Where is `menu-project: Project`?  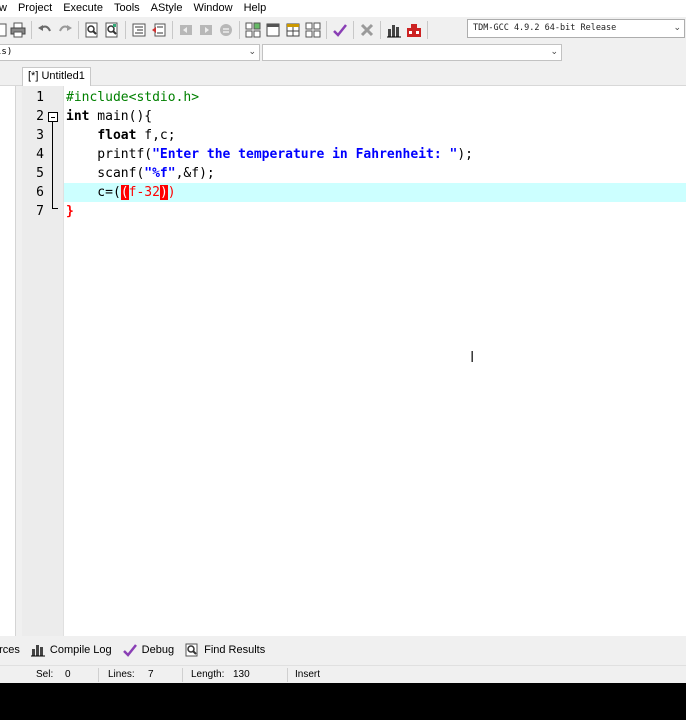 menu-project: Project is located at coordinates (35, 8).